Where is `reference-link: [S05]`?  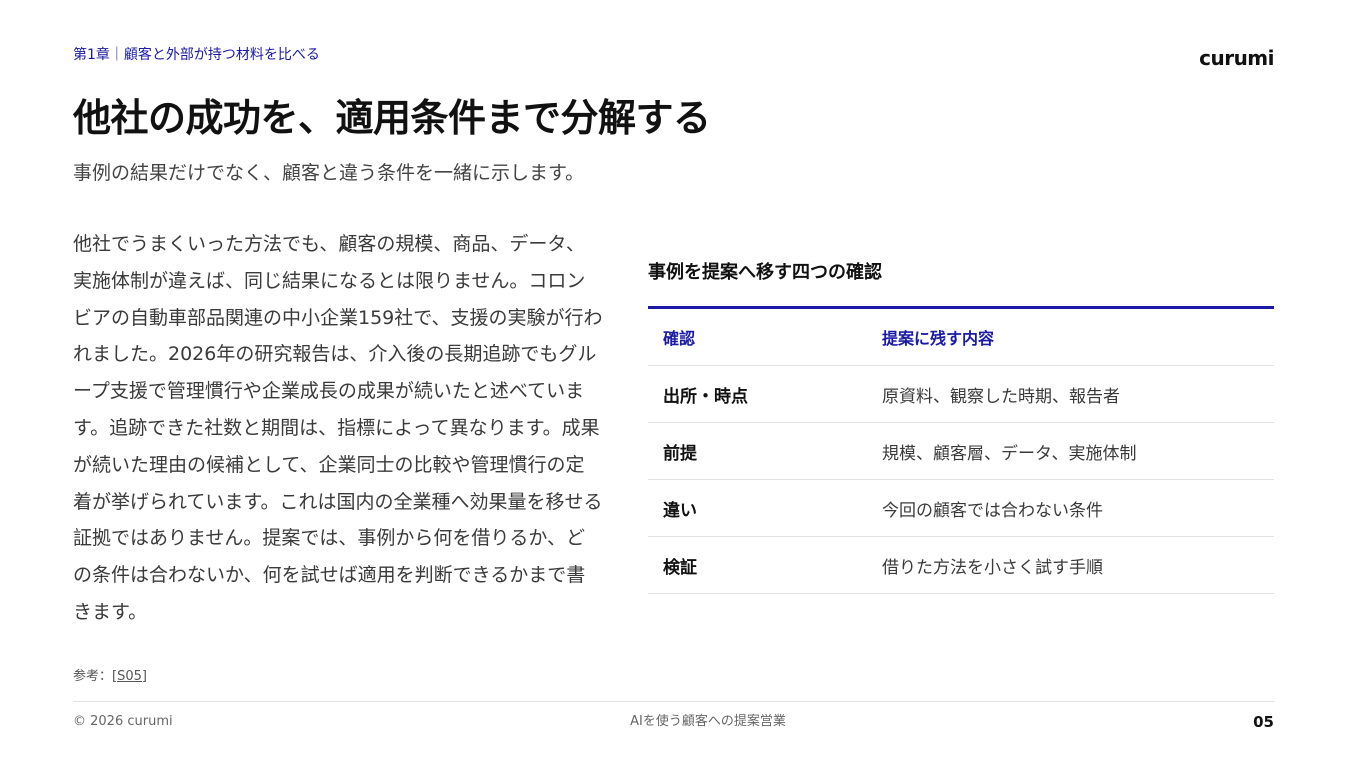
reference-link: [S05] is located at coordinates (129, 676).